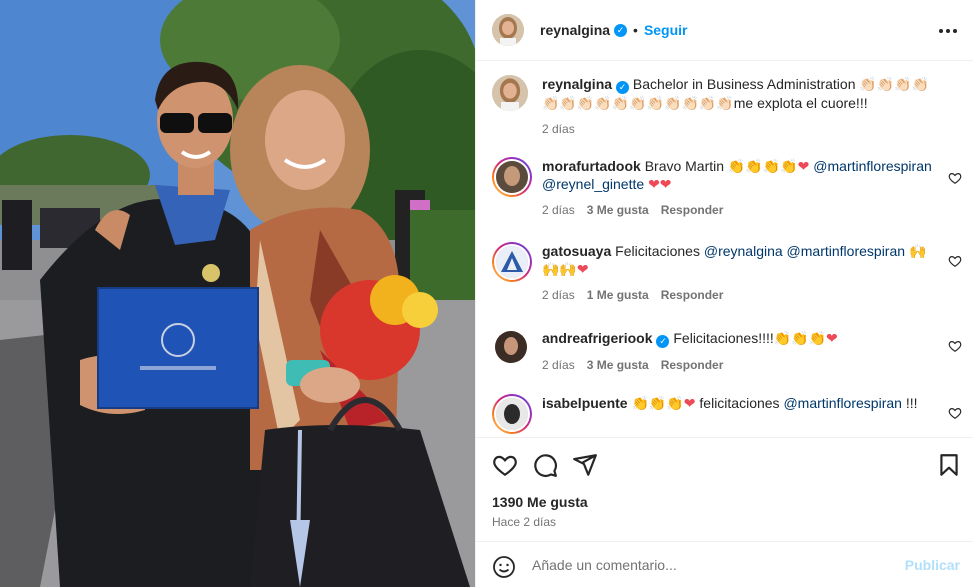 This screenshot has width=973, height=587. I want to click on comment-username: isabelpuente, so click(585, 403).